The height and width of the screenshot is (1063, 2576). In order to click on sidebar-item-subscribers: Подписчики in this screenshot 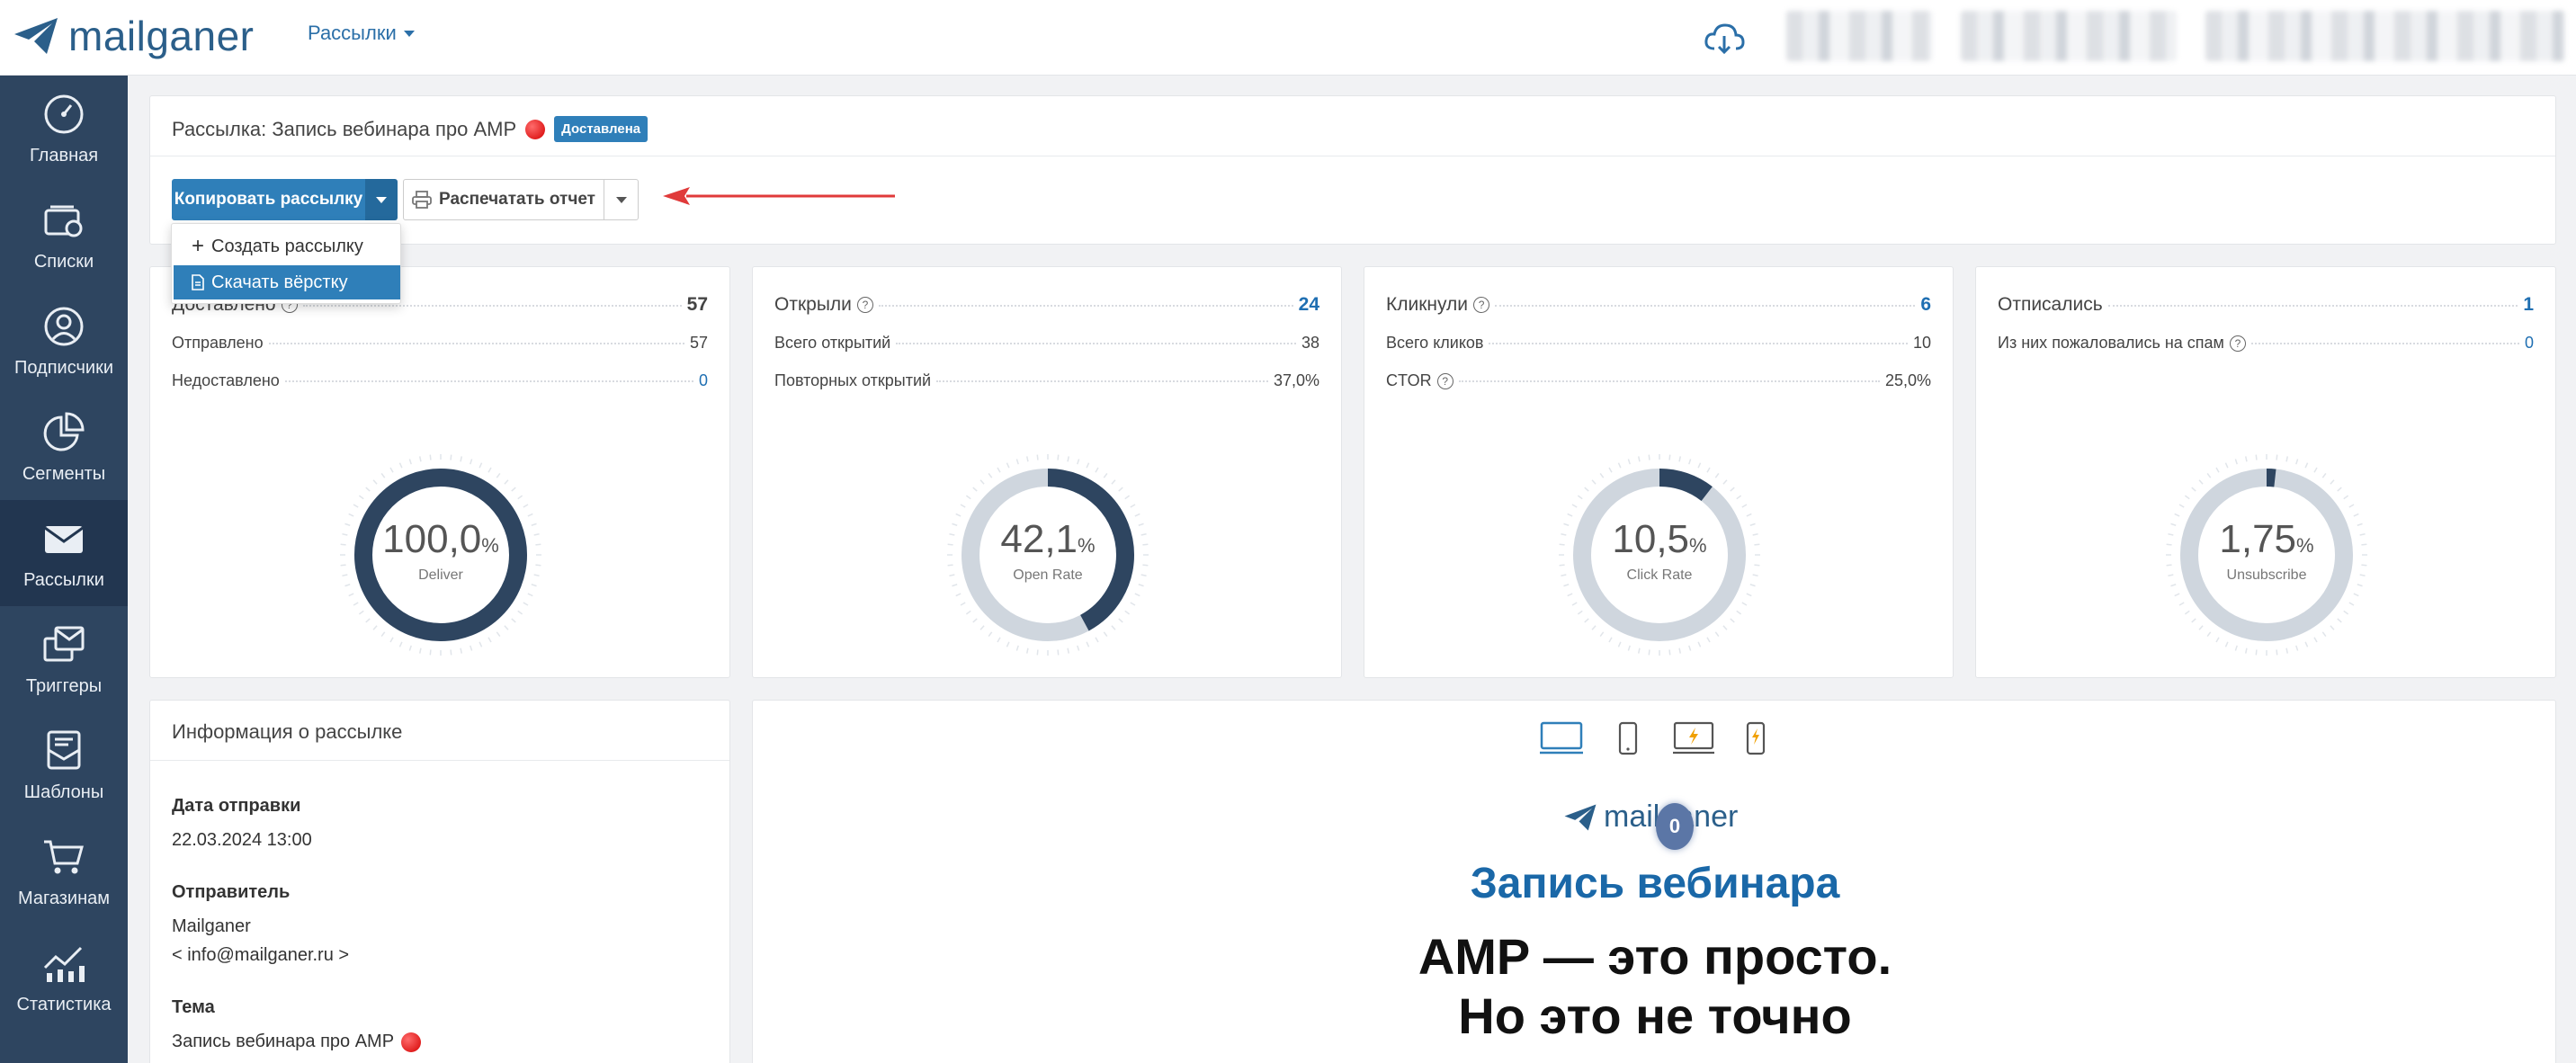, I will do `click(64, 341)`.